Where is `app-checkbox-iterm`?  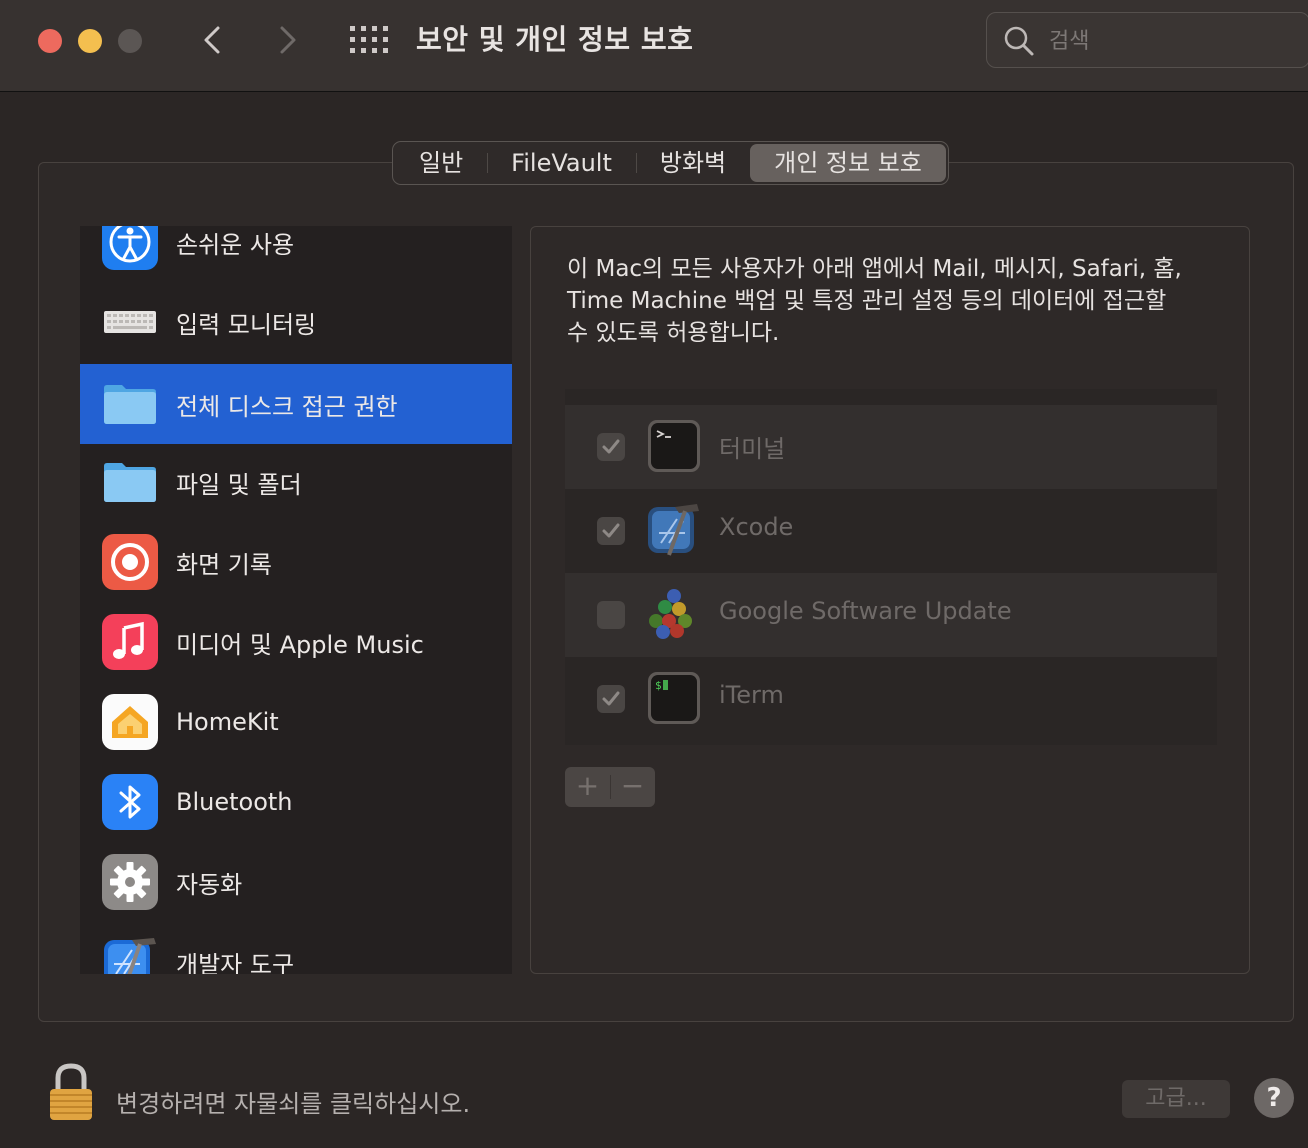 app-checkbox-iterm is located at coordinates (611, 699).